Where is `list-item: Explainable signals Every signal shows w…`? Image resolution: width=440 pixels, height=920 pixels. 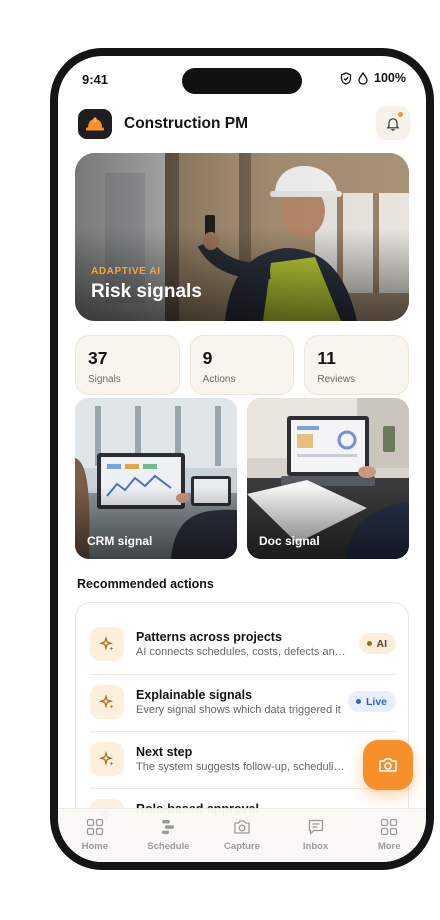
list-item: Explainable signals Every signal shows w… is located at coordinates (243, 702).